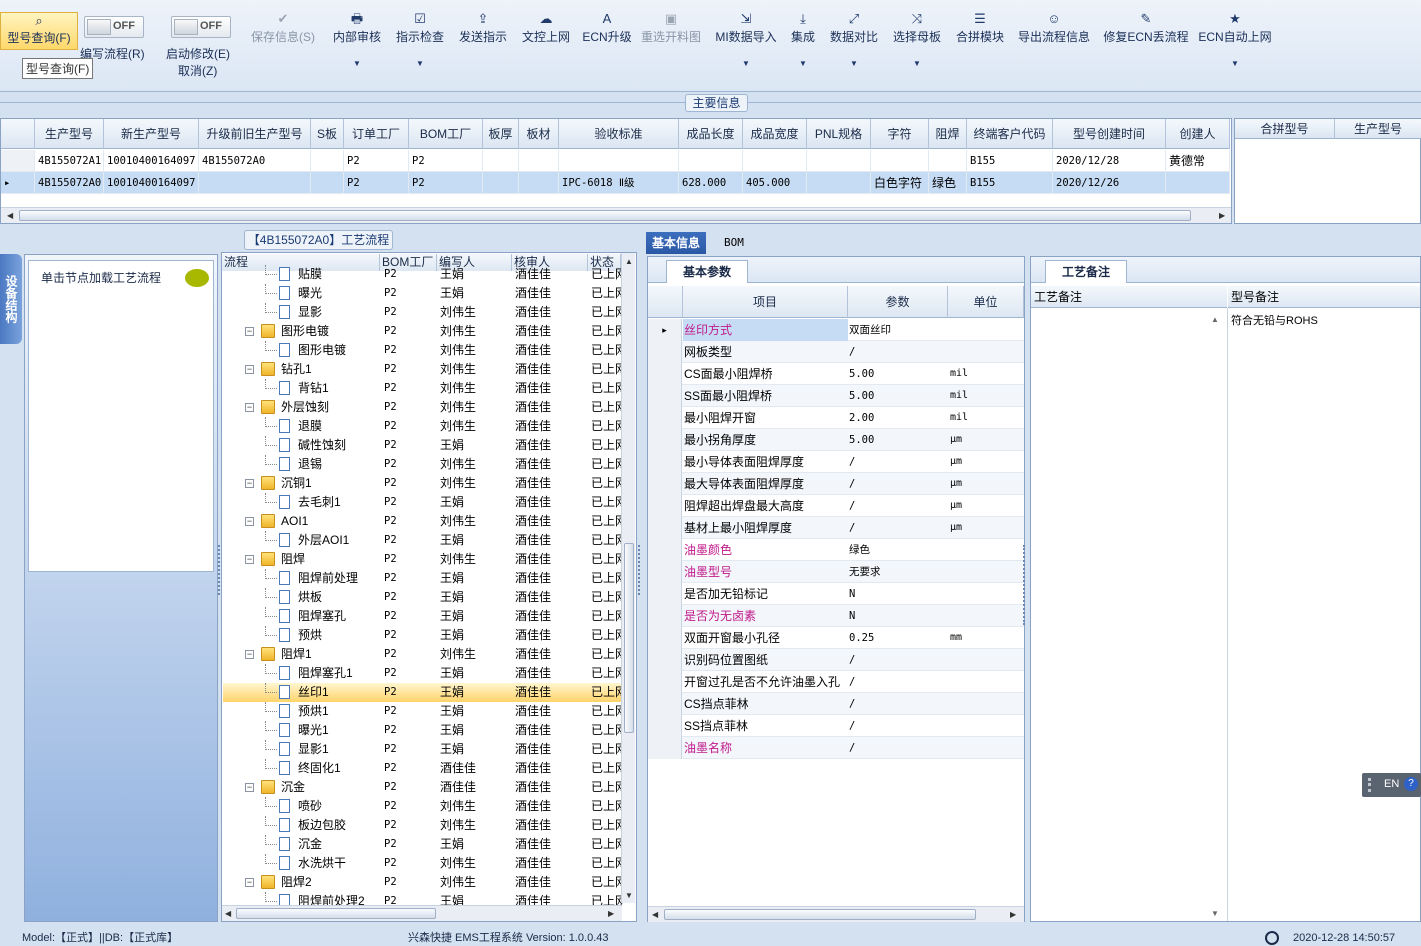  What do you see at coordinates (1391, 785) in the screenshot?
I see `language-indicator: EN ?` at bounding box center [1391, 785].